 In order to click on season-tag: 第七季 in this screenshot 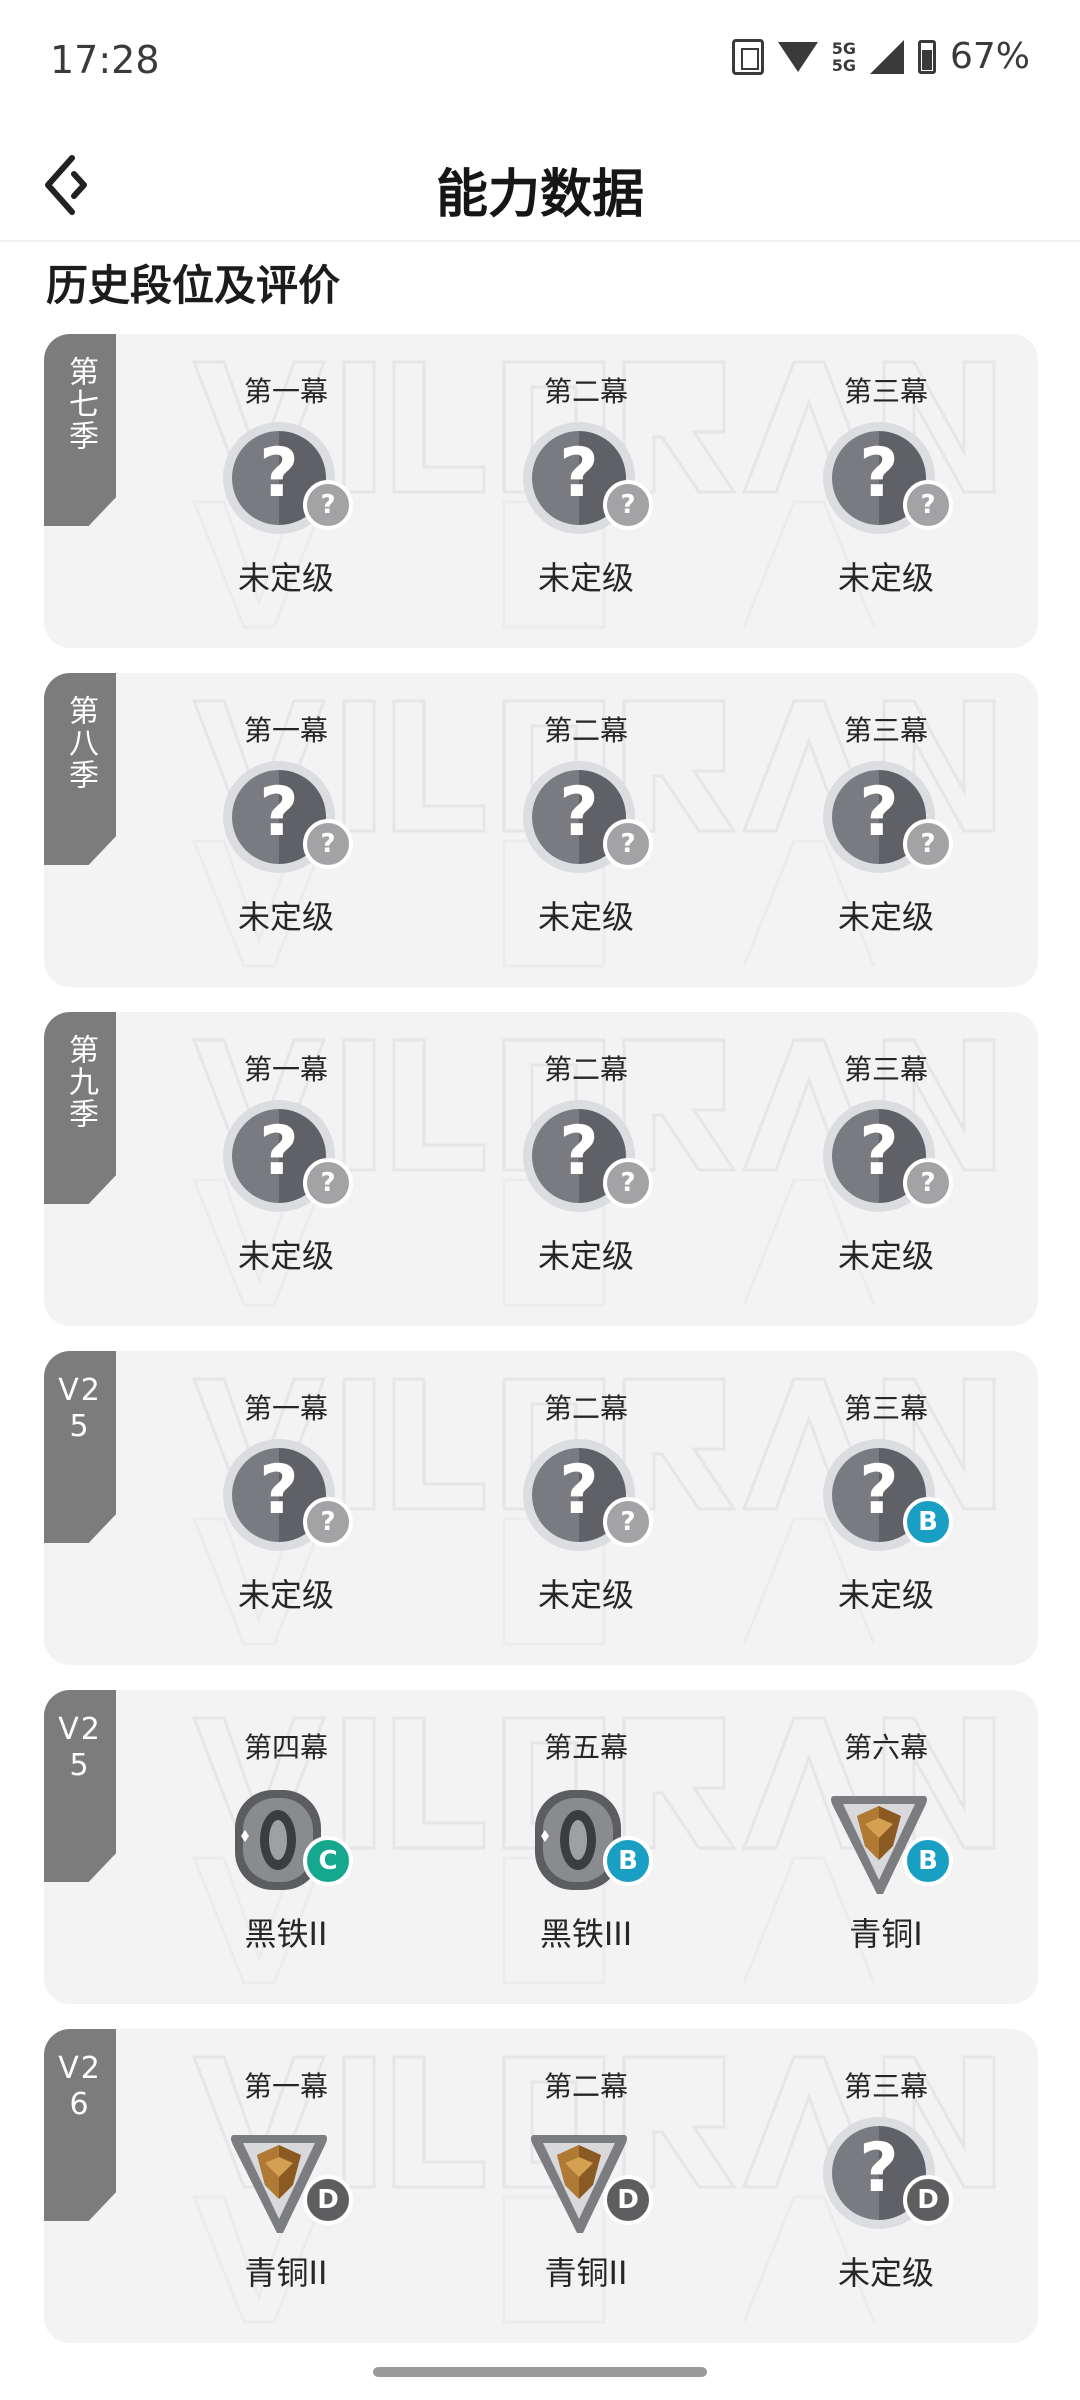, I will do `click(80, 430)`.